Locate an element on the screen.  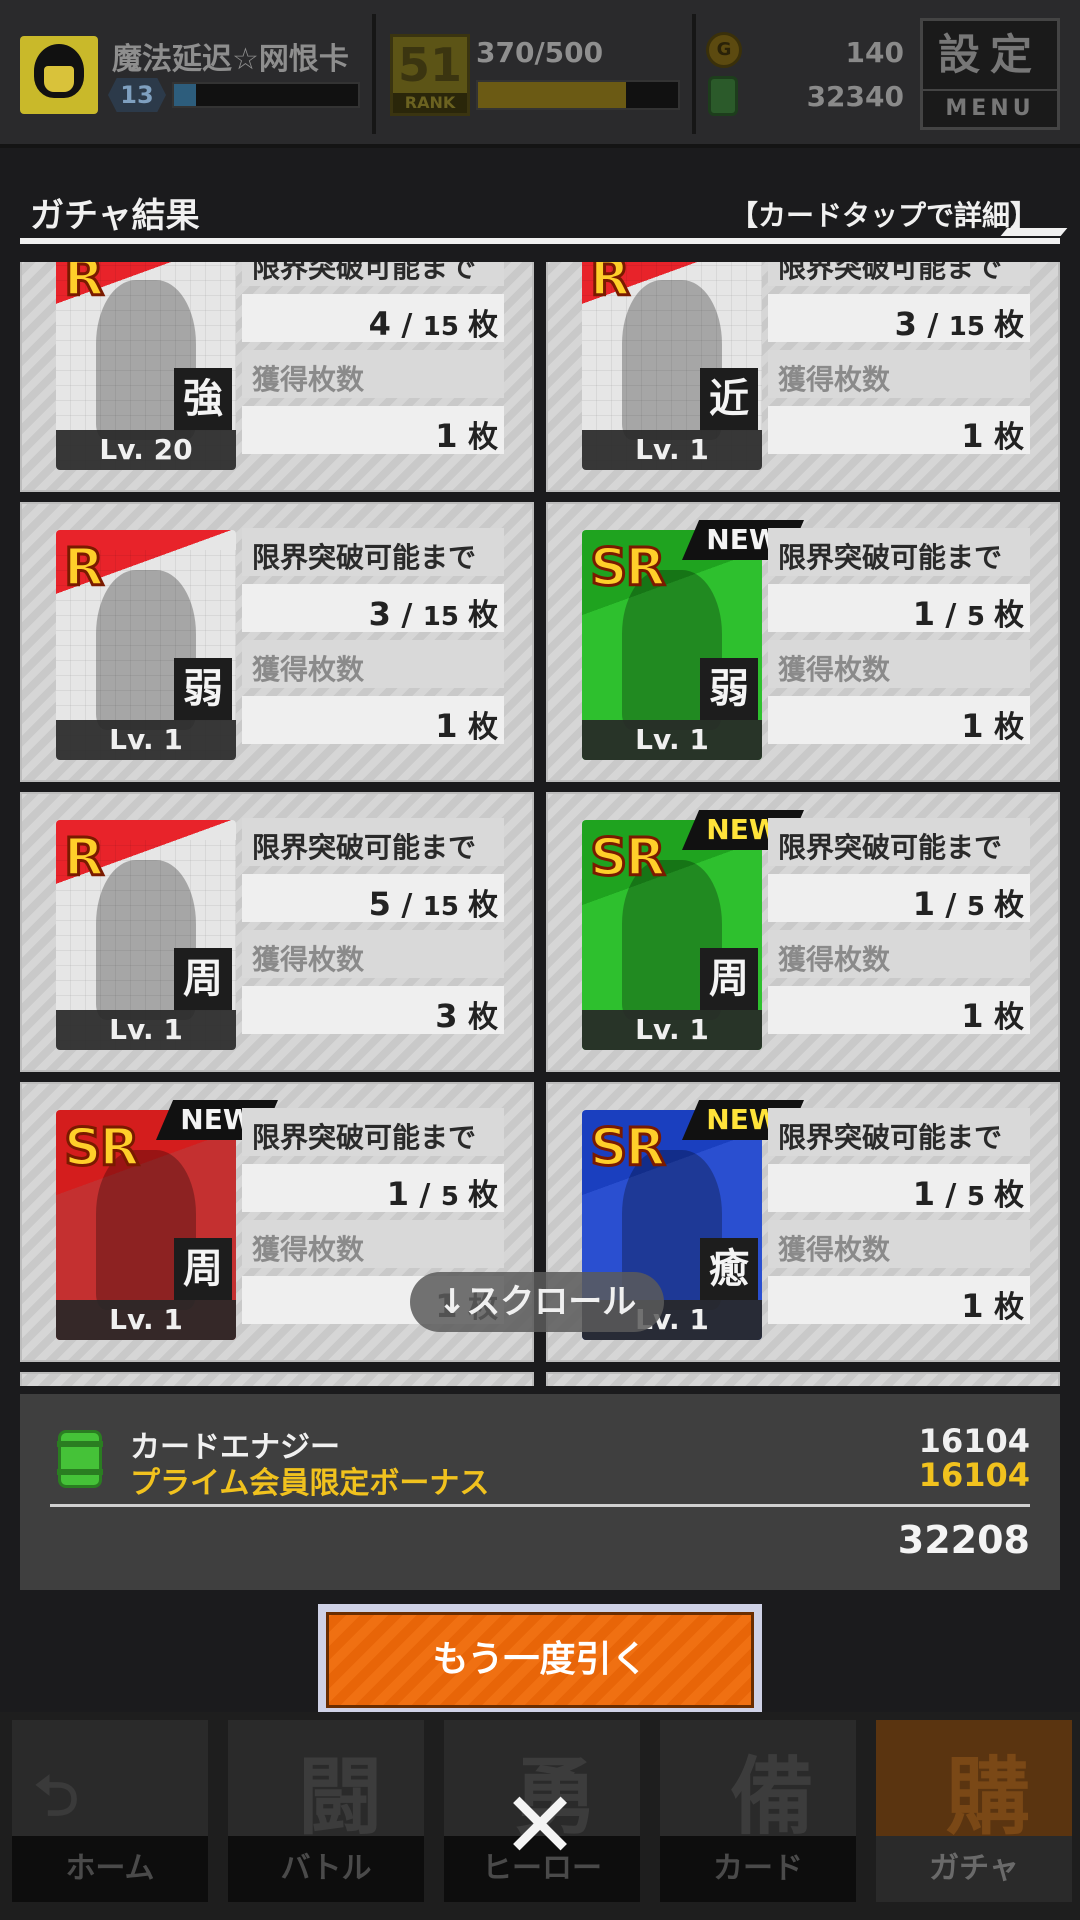
gacha-card: R 弱 Lv. 1 限界突破可能まで 3 / 15 枚獲得枚数 1 枚 is located at coordinates (277, 642).